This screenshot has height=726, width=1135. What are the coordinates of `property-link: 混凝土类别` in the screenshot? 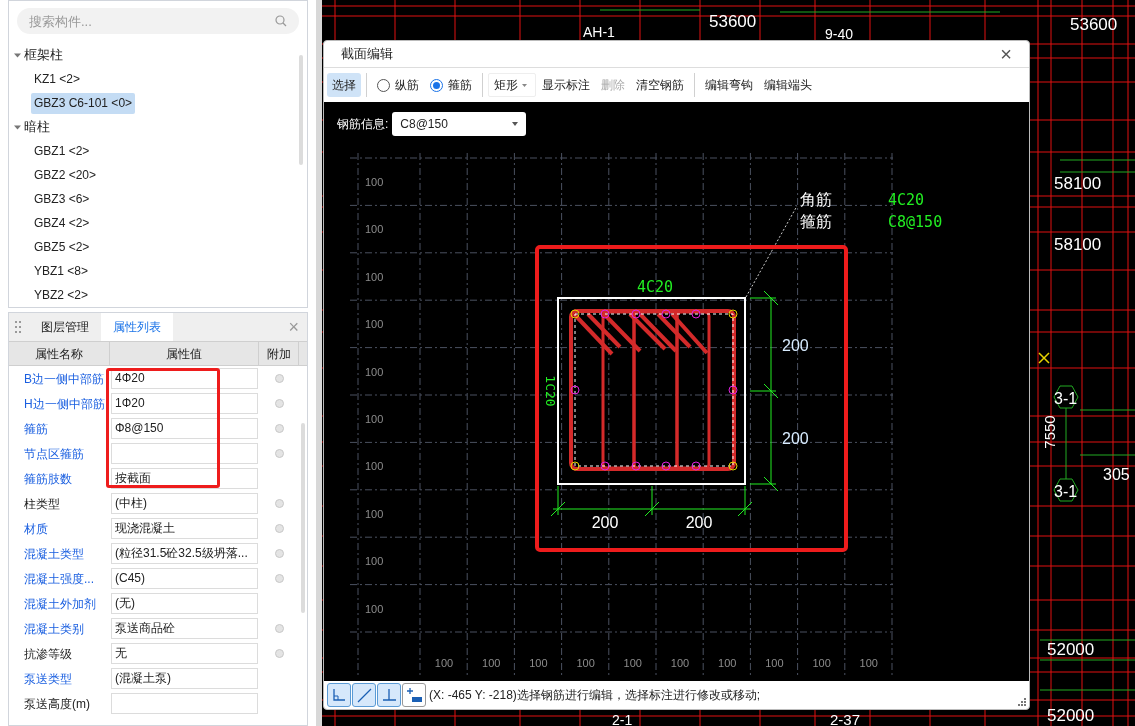 It's located at (59, 628).